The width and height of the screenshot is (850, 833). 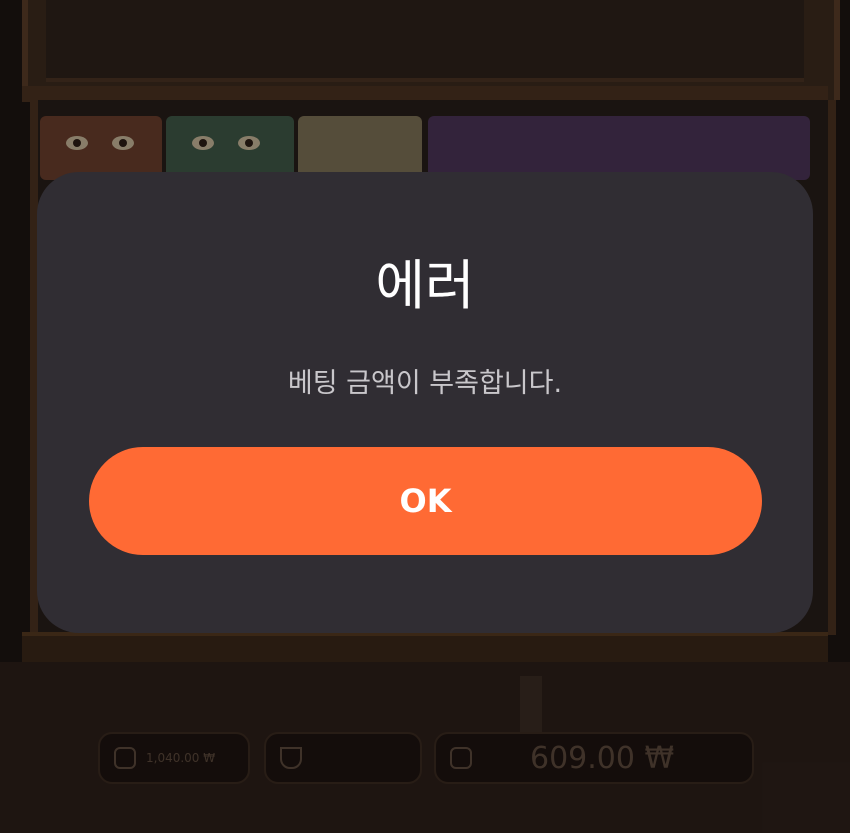 I want to click on ok-button: OK, so click(x=425, y=501).